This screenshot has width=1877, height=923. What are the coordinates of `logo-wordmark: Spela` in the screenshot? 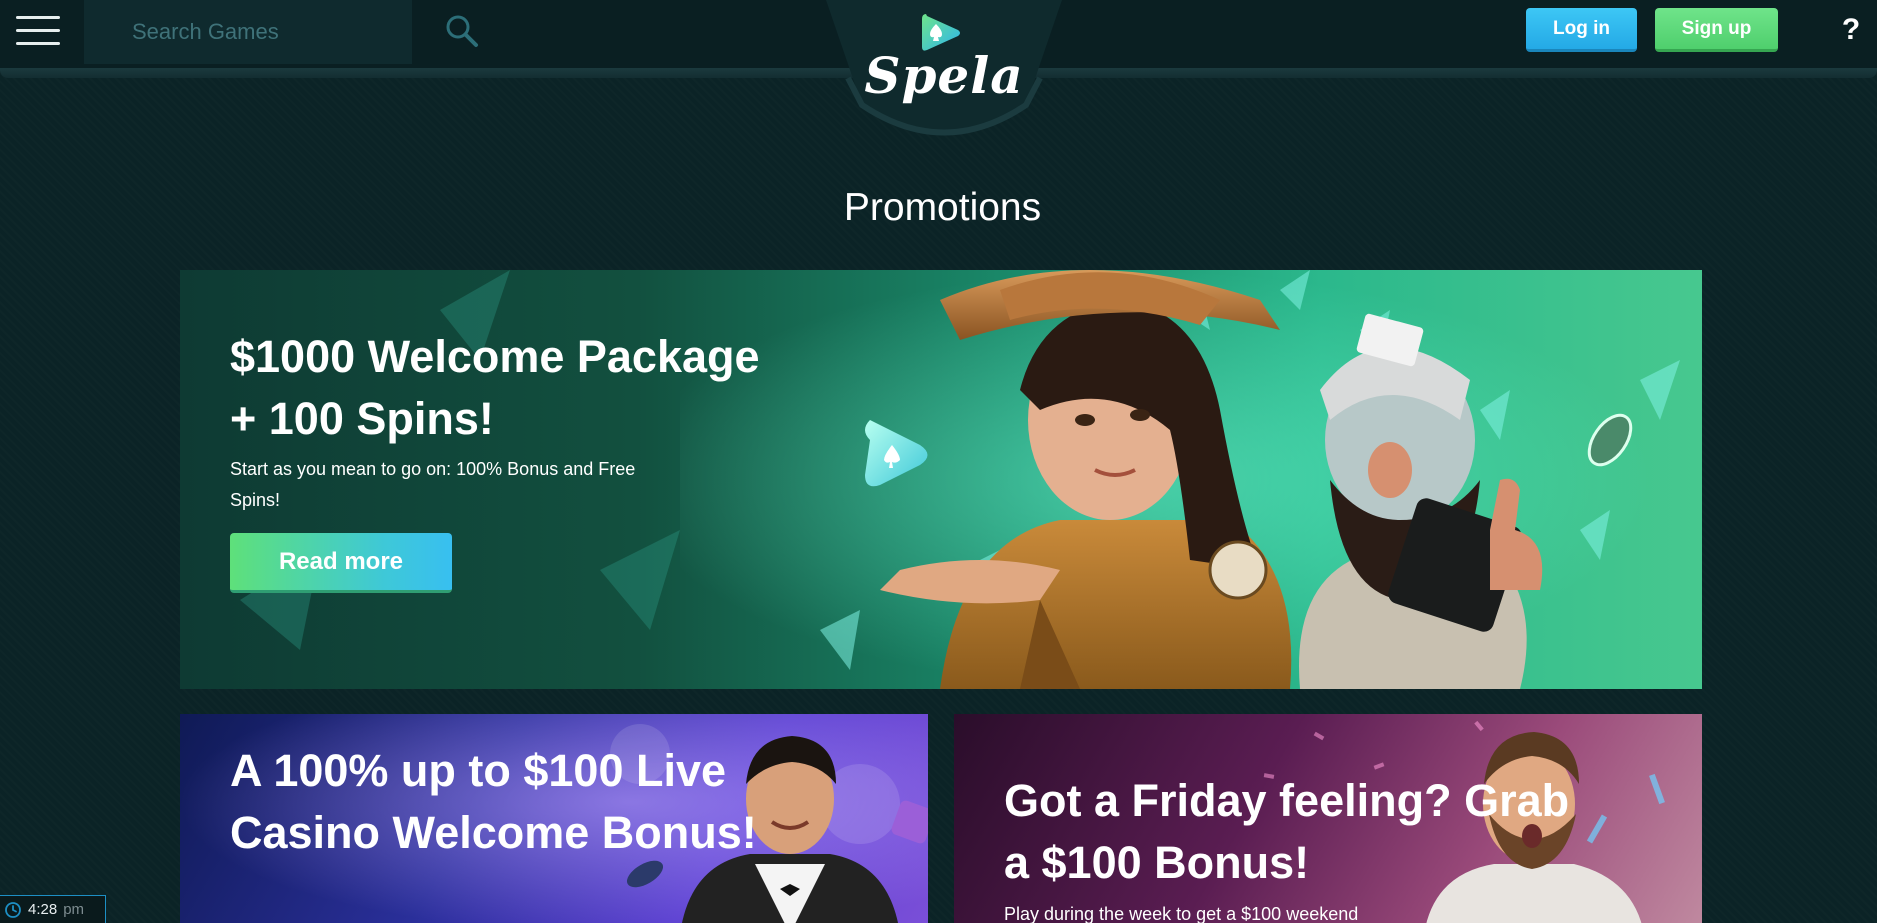 It's located at (944, 75).